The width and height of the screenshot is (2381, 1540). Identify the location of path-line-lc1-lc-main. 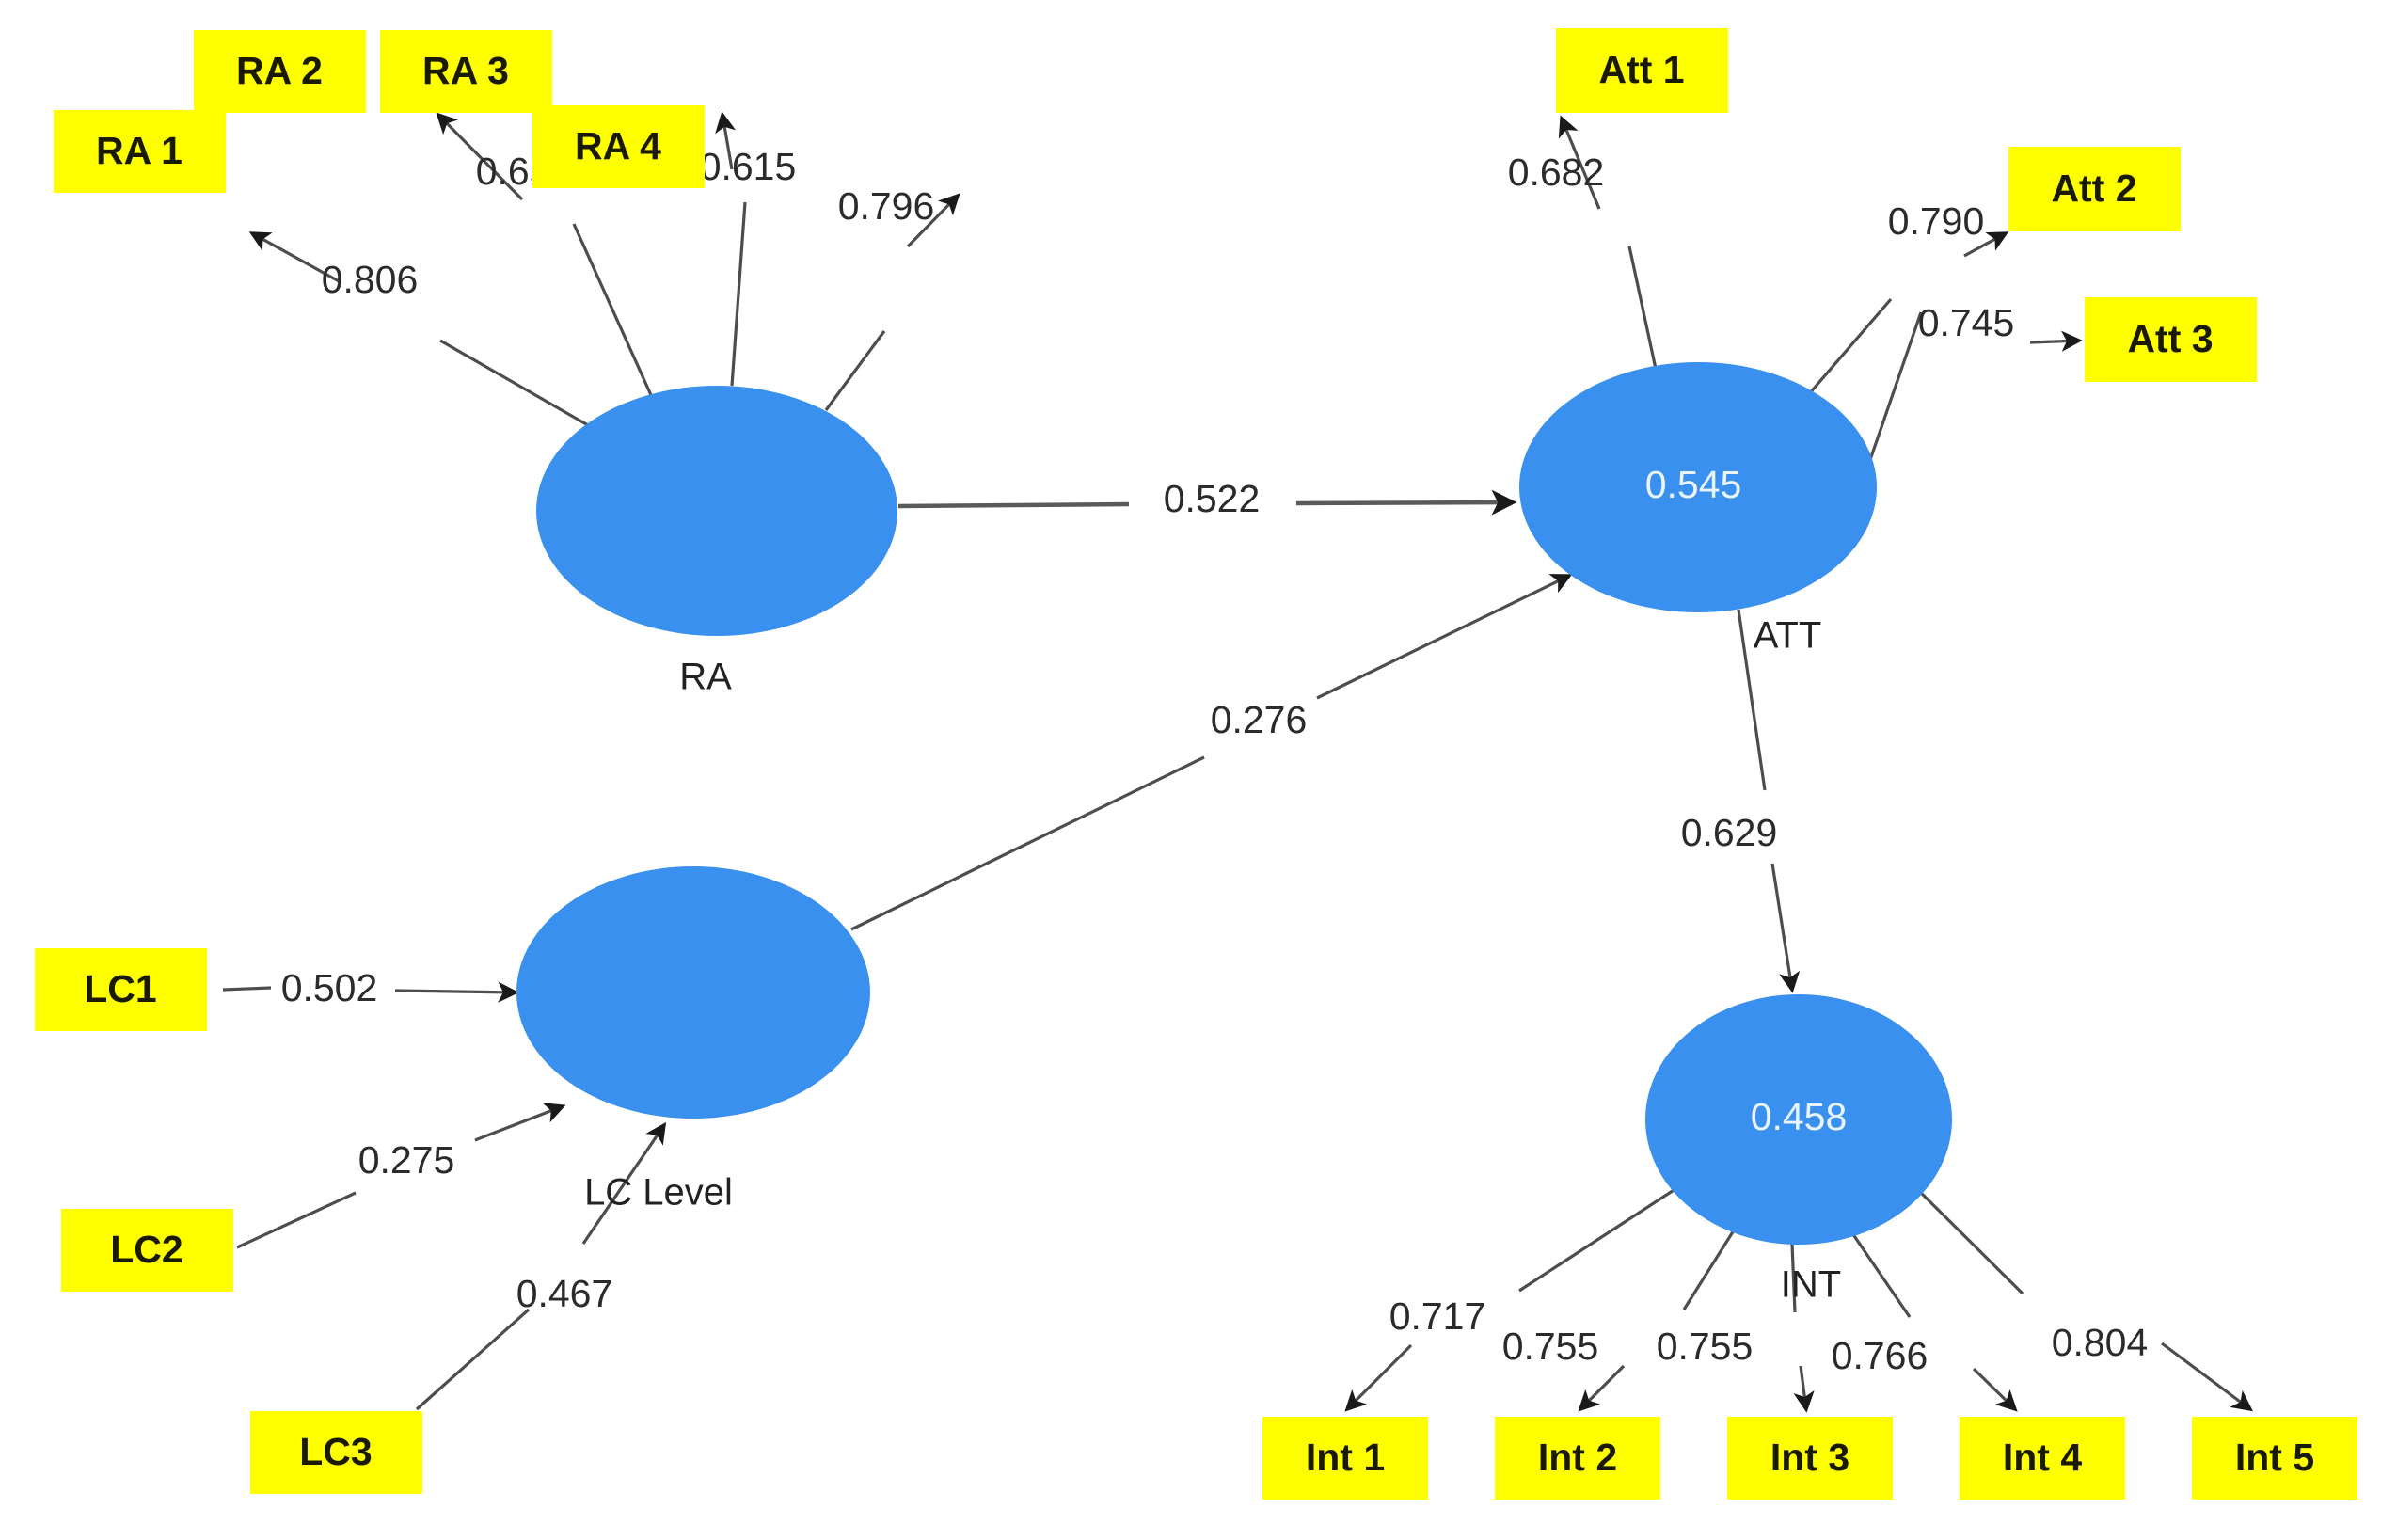
(456, 992).